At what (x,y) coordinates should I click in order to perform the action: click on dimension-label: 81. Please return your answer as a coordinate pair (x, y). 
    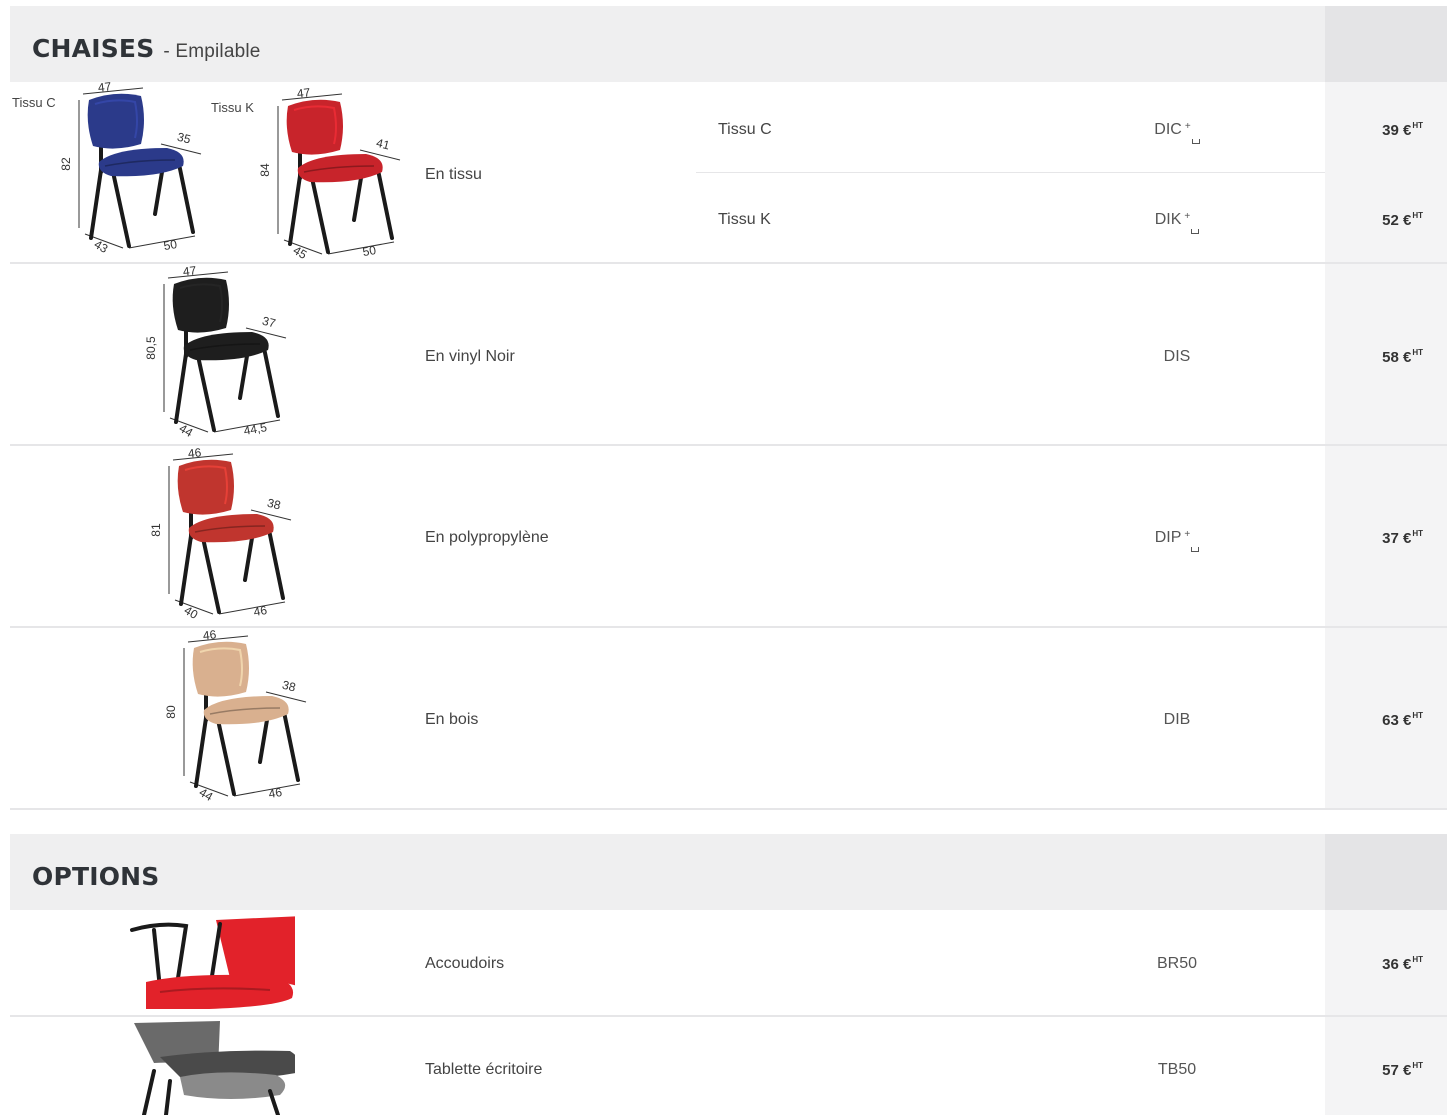
    Looking at the image, I should click on (156, 530).